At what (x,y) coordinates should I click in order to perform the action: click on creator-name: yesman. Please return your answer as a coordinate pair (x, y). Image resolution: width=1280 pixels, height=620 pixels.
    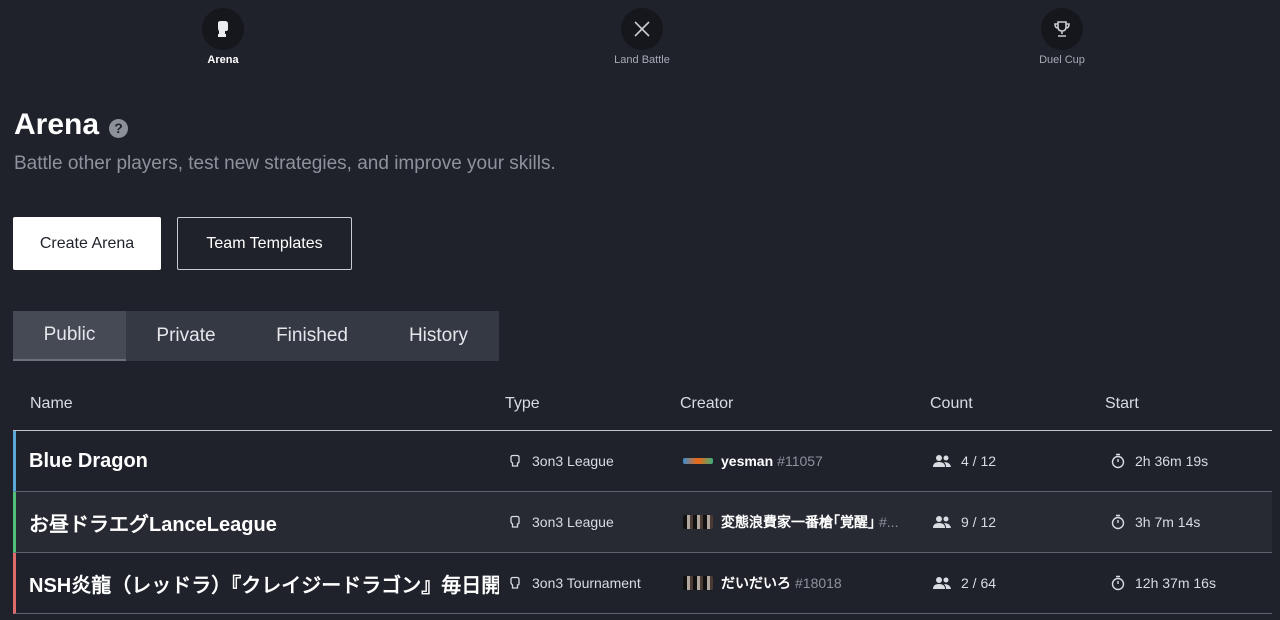
    Looking at the image, I should click on (747, 461).